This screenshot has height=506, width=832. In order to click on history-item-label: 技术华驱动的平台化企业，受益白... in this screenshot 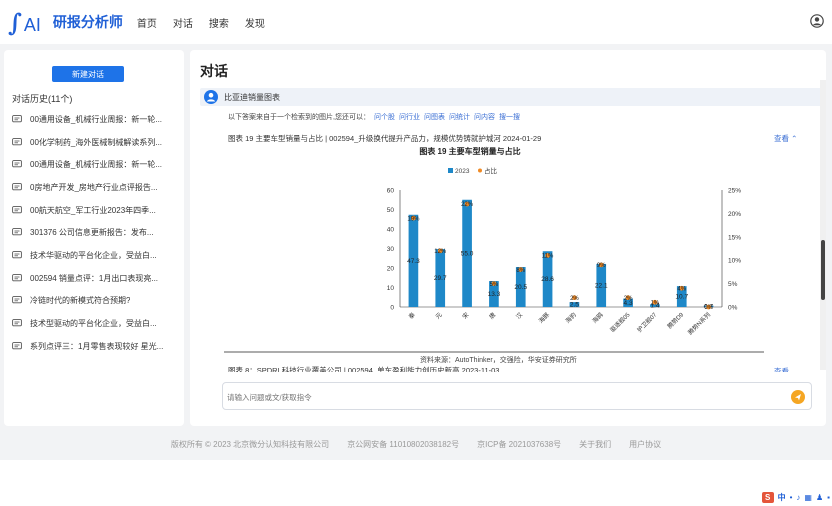, I will do `click(93, 255)`.